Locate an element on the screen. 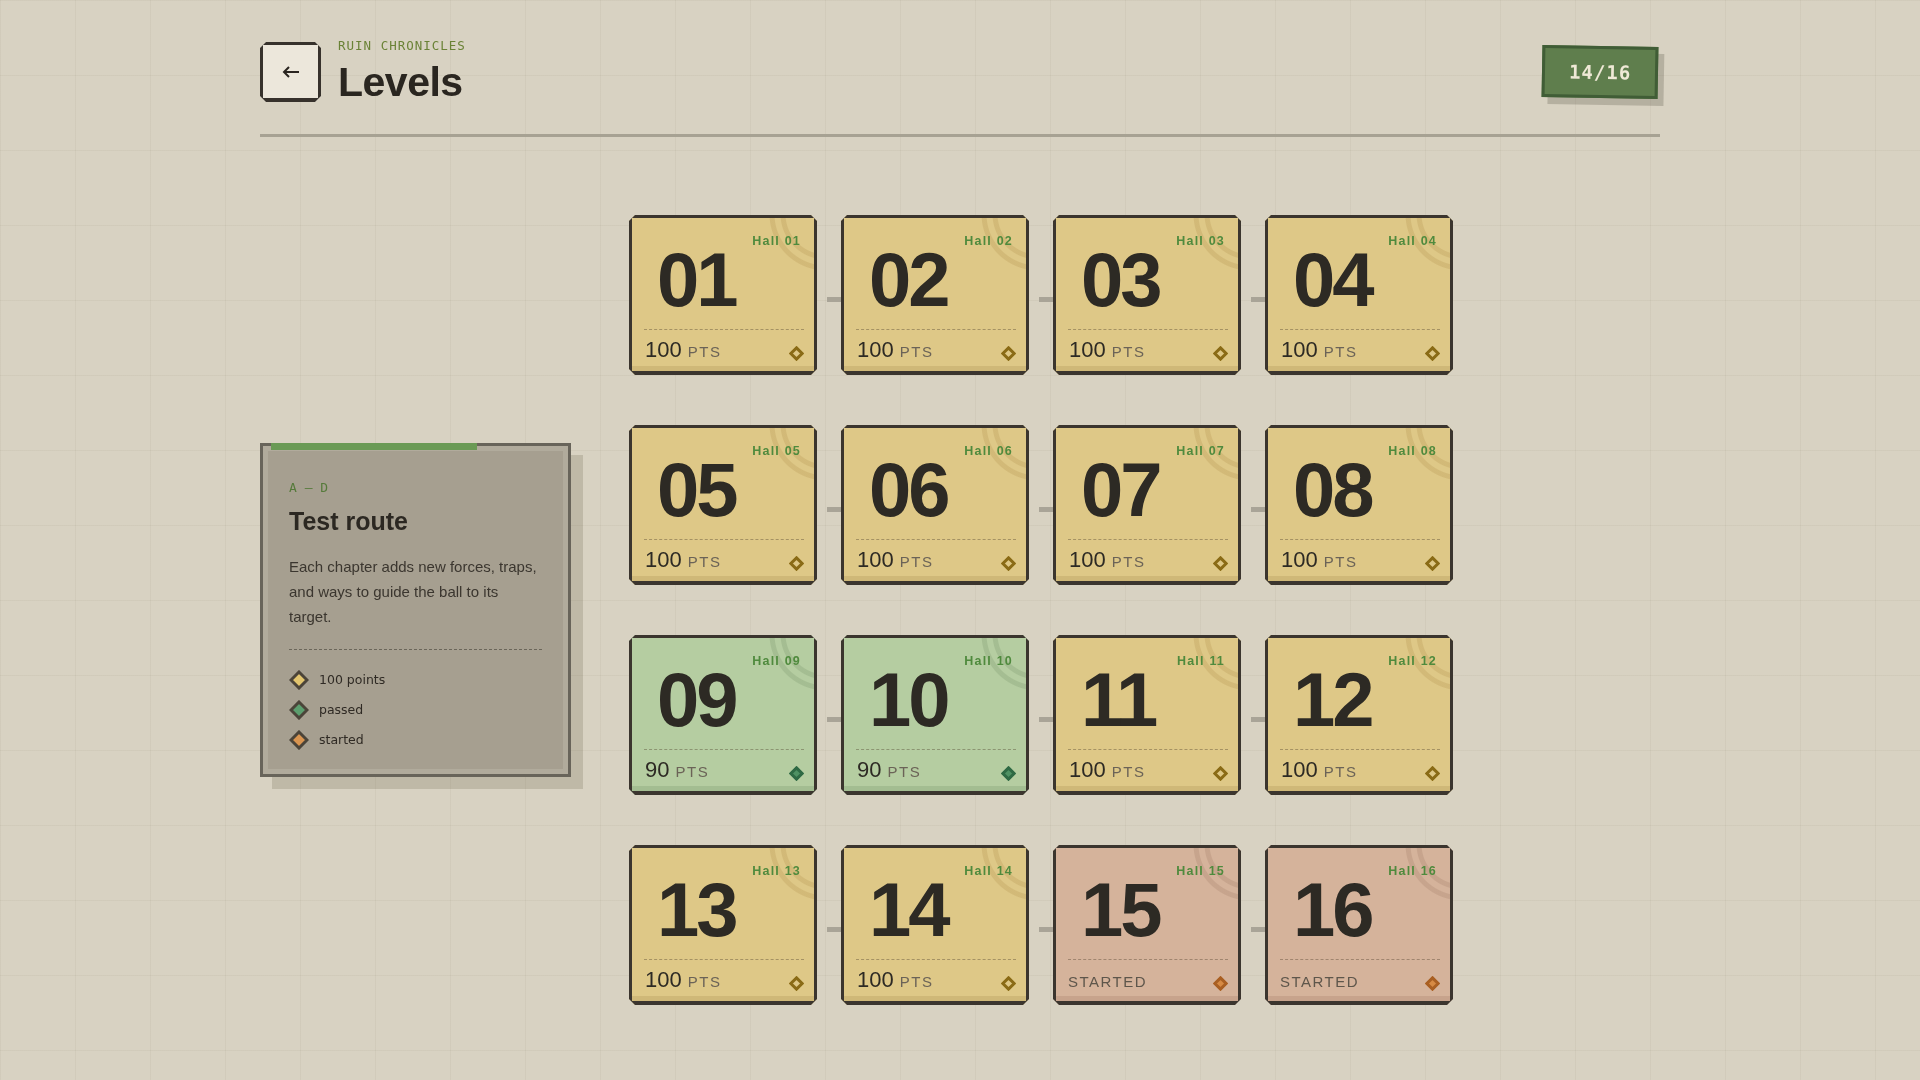  app-name: RUIN CHRONICLES is located at coordinates (402, 45).